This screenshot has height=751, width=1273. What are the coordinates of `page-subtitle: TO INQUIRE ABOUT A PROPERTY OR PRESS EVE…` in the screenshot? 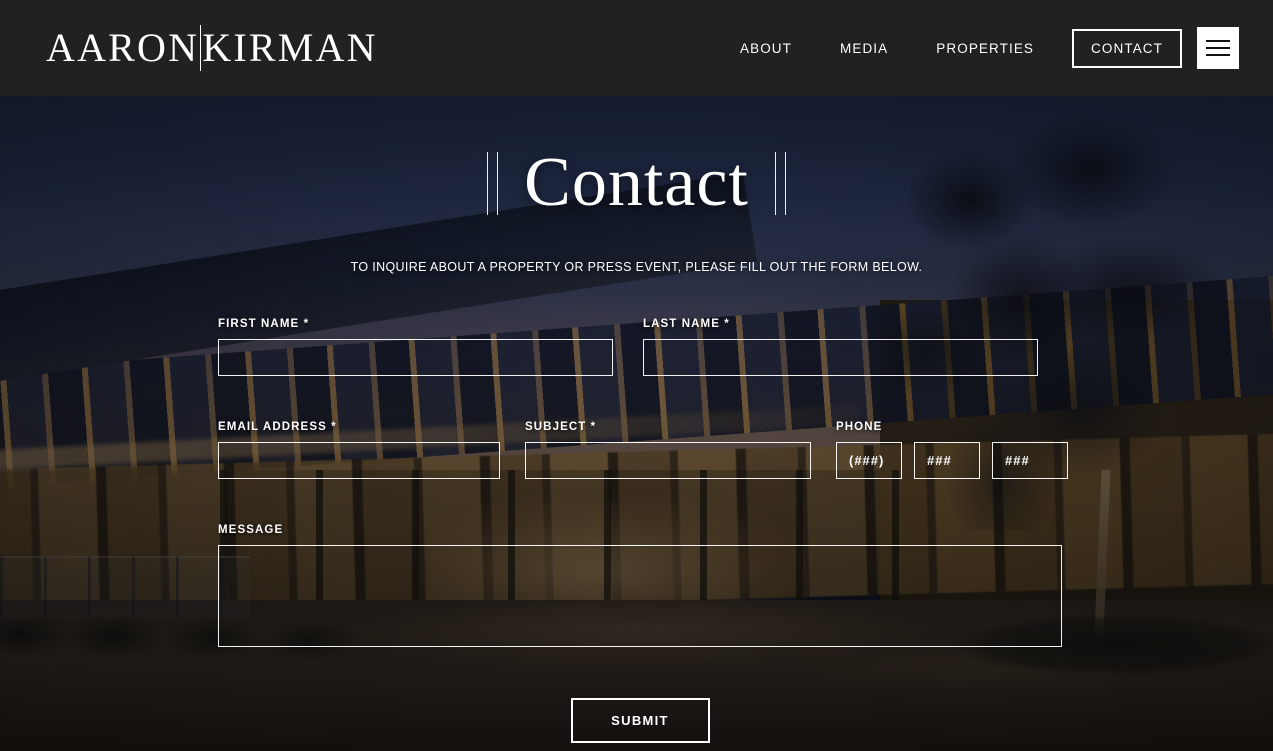 It's located at (636, 267).